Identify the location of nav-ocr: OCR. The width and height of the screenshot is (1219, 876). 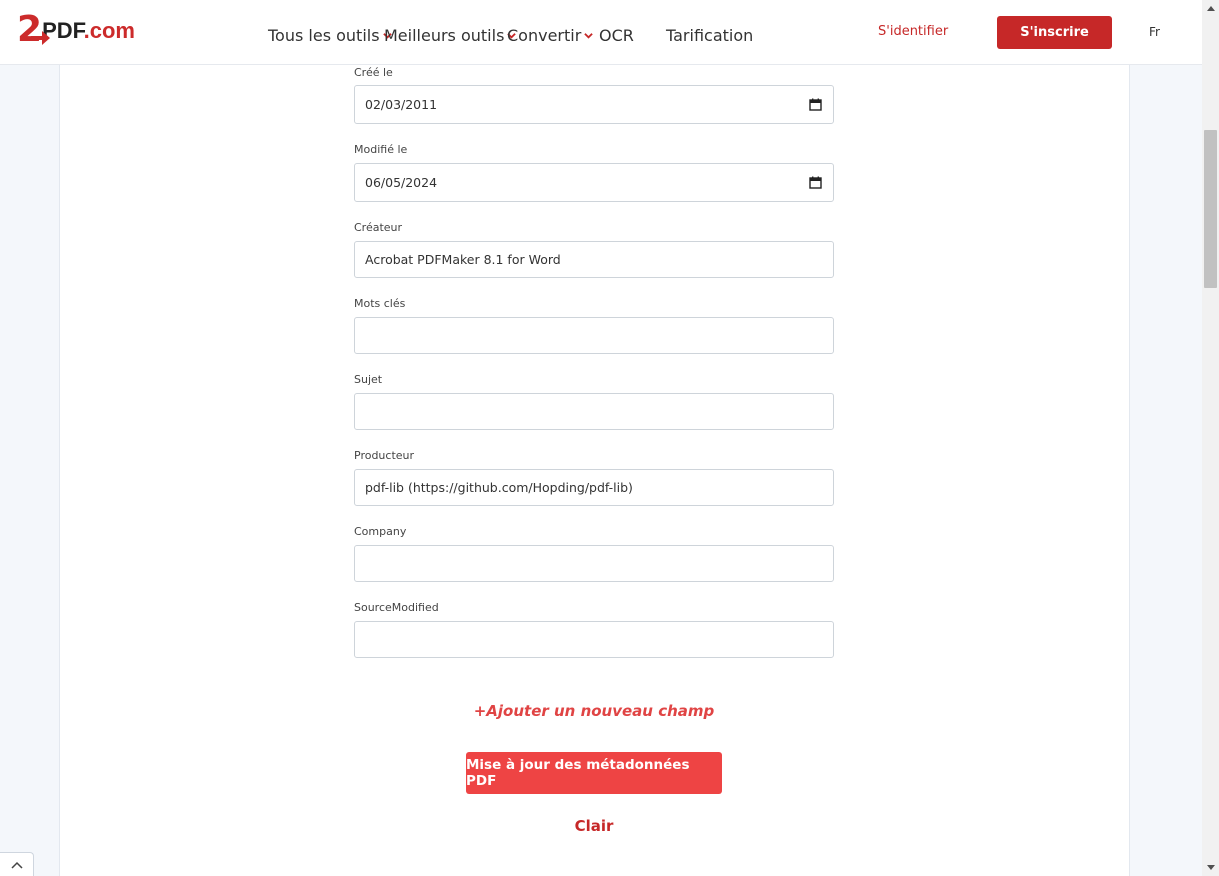
(616, 35).